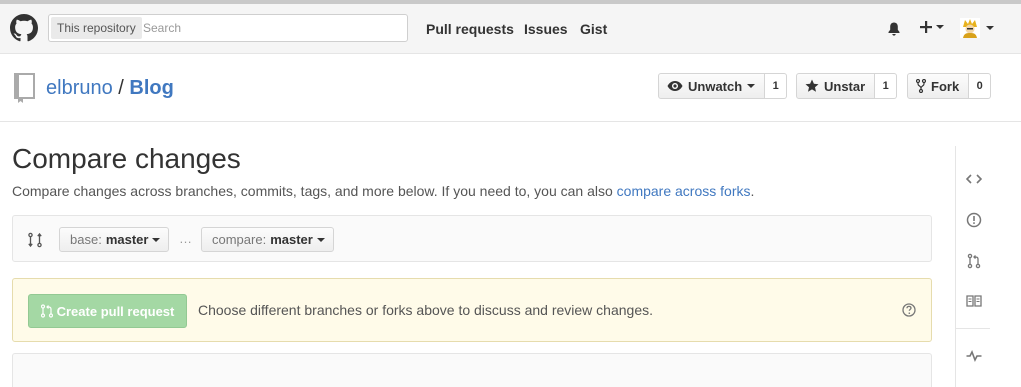 This screenshot has width=1021, height=387. I want to click on unstar-label: Unstar, so click(845, 86).